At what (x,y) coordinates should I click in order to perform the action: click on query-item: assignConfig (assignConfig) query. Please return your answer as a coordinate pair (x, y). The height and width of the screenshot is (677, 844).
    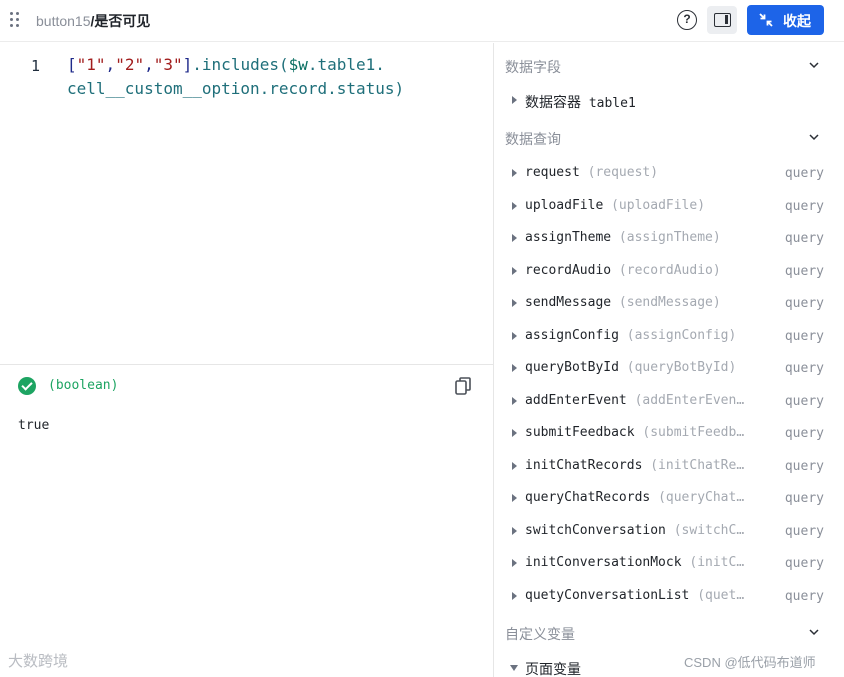
    Looking at the image, I should click on (669, 337).